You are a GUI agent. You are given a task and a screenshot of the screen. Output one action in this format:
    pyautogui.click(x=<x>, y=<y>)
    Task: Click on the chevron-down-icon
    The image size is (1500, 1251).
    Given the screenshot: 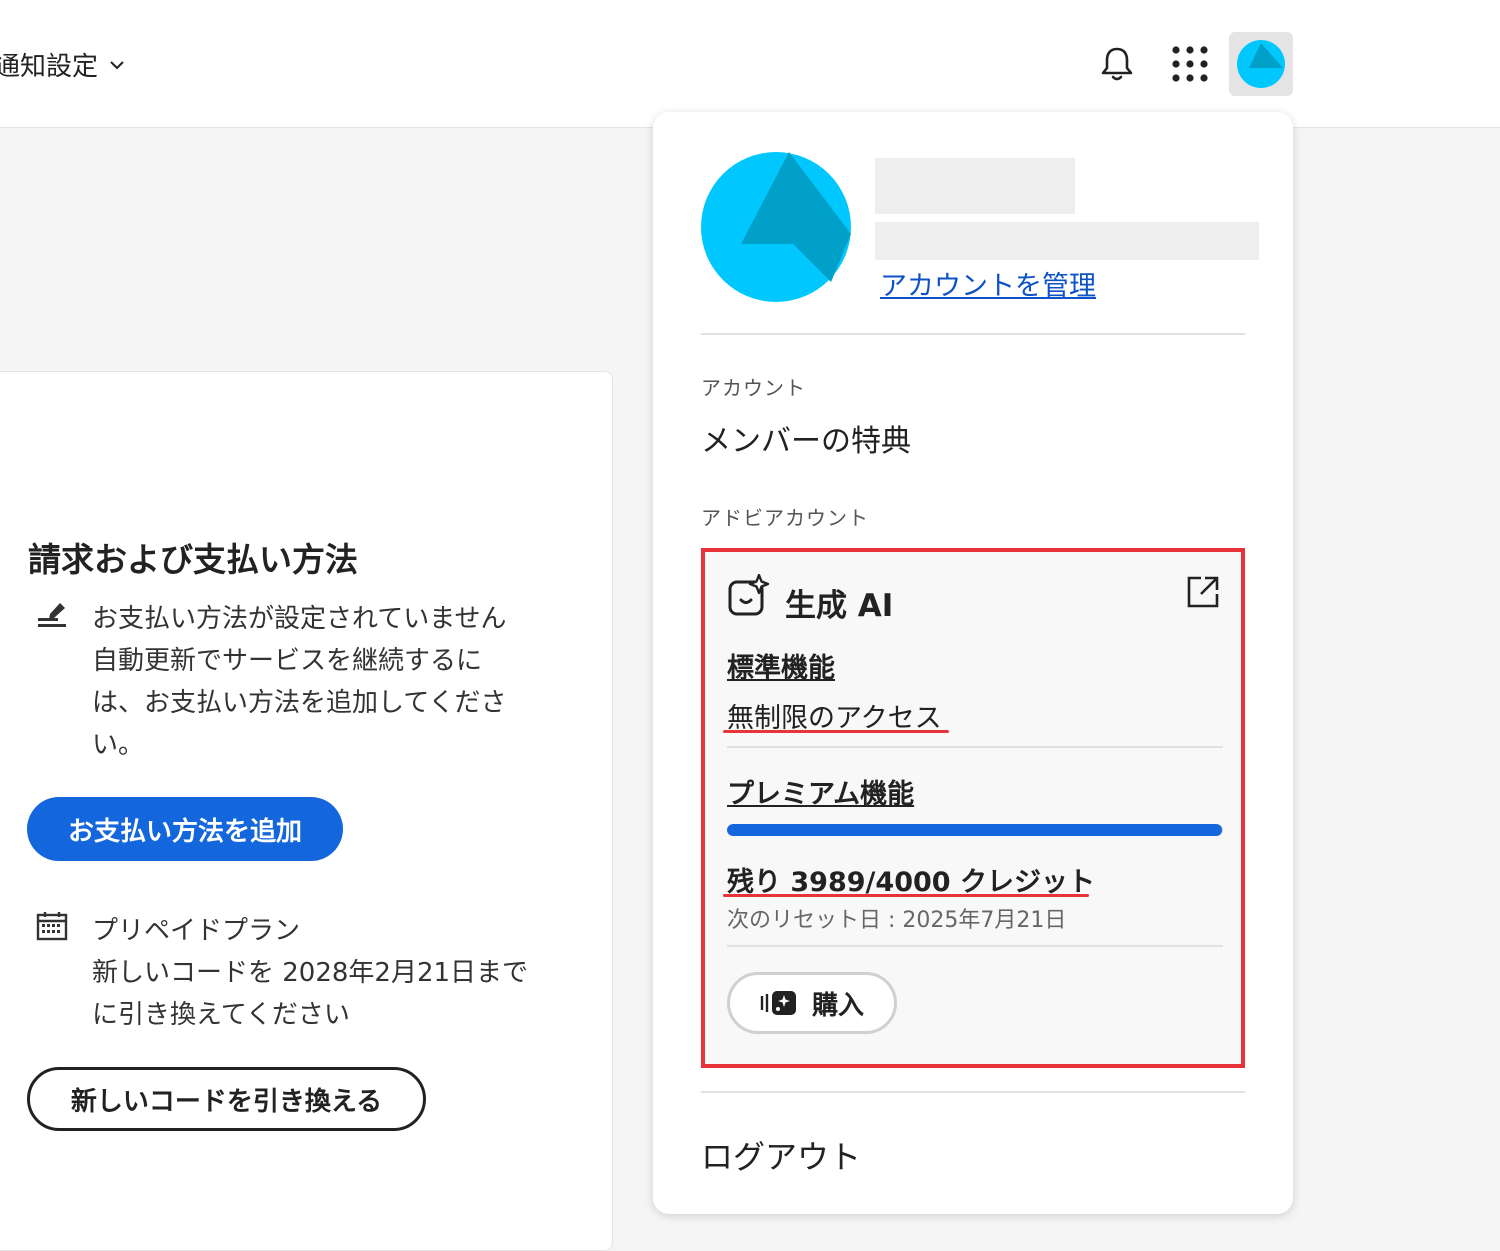 What is the action you would take?
    pyautogui.click(x=117, y=64)
    